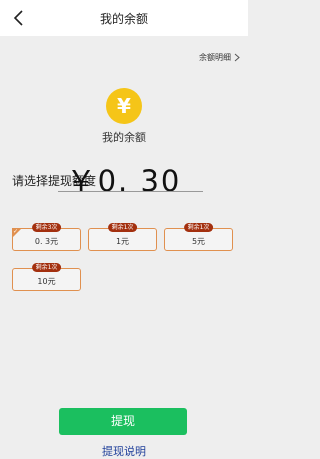 Image resolution: width=320 pixels, height=459 pixels. What do you see at coordinates (46, 281) in the screenshot?
I see `amount-value: 10元` at bounding box center [46, 281].